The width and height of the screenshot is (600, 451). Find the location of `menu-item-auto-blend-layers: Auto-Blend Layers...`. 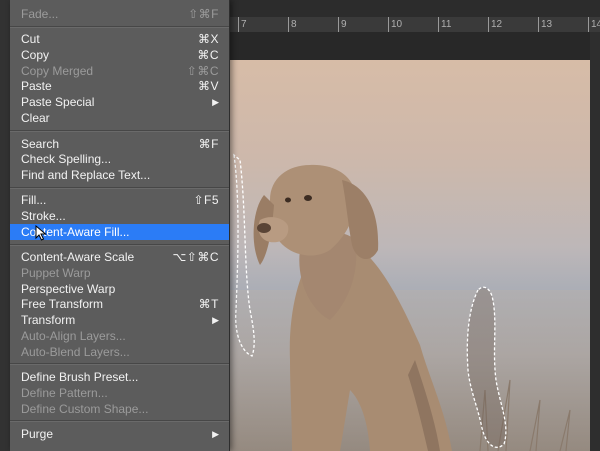

menu-item-auto-blend-layers: Auto-Blend Layers... is located at coordinates (119, 352).